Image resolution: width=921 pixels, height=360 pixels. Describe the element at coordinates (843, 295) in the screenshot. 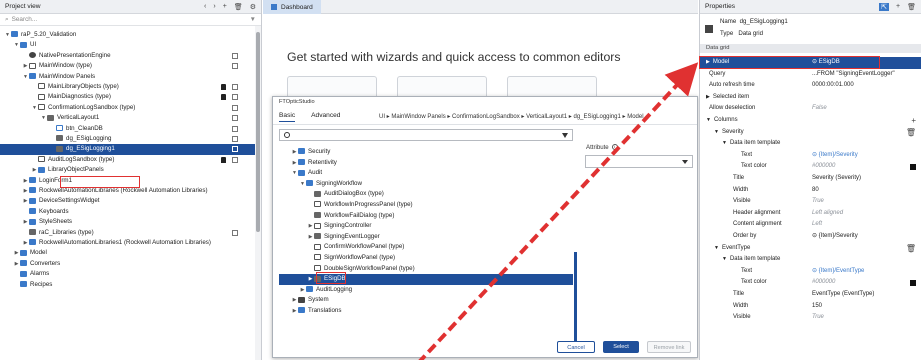

I see `property-value: EventType (EventType)` at that location.